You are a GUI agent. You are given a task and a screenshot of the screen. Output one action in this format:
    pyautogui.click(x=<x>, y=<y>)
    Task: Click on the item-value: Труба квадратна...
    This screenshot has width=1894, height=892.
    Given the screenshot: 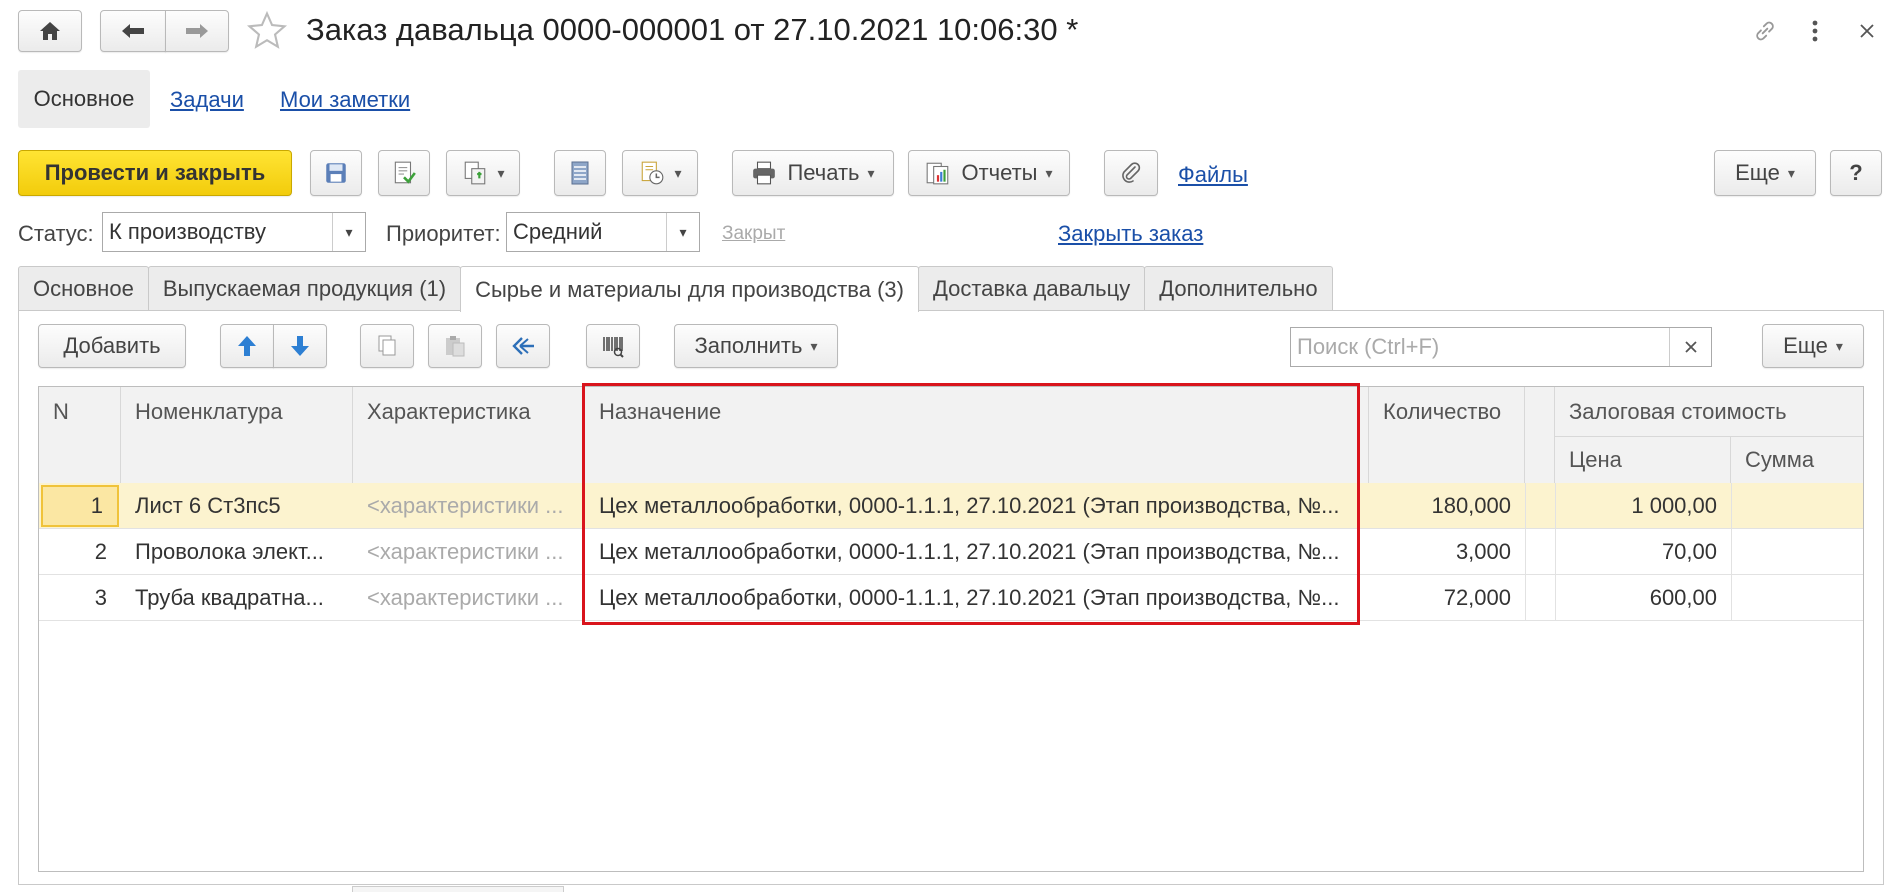 What is the action you would take?
    pyautogui.click(x=229, y=597)
    